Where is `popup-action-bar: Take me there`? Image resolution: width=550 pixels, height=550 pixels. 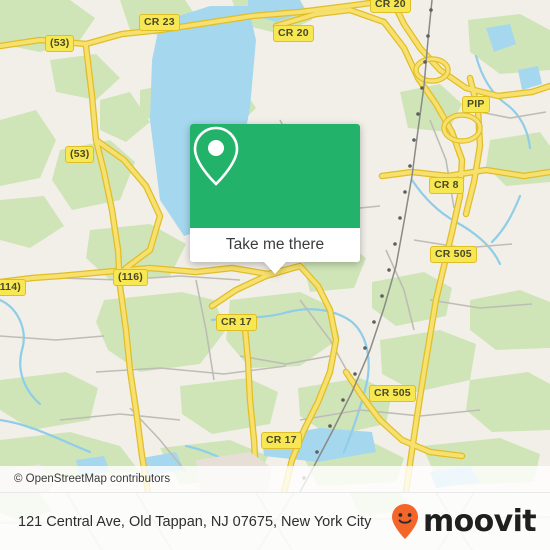 popup-action-bar: Take me there is located at coordinates (275, 245).